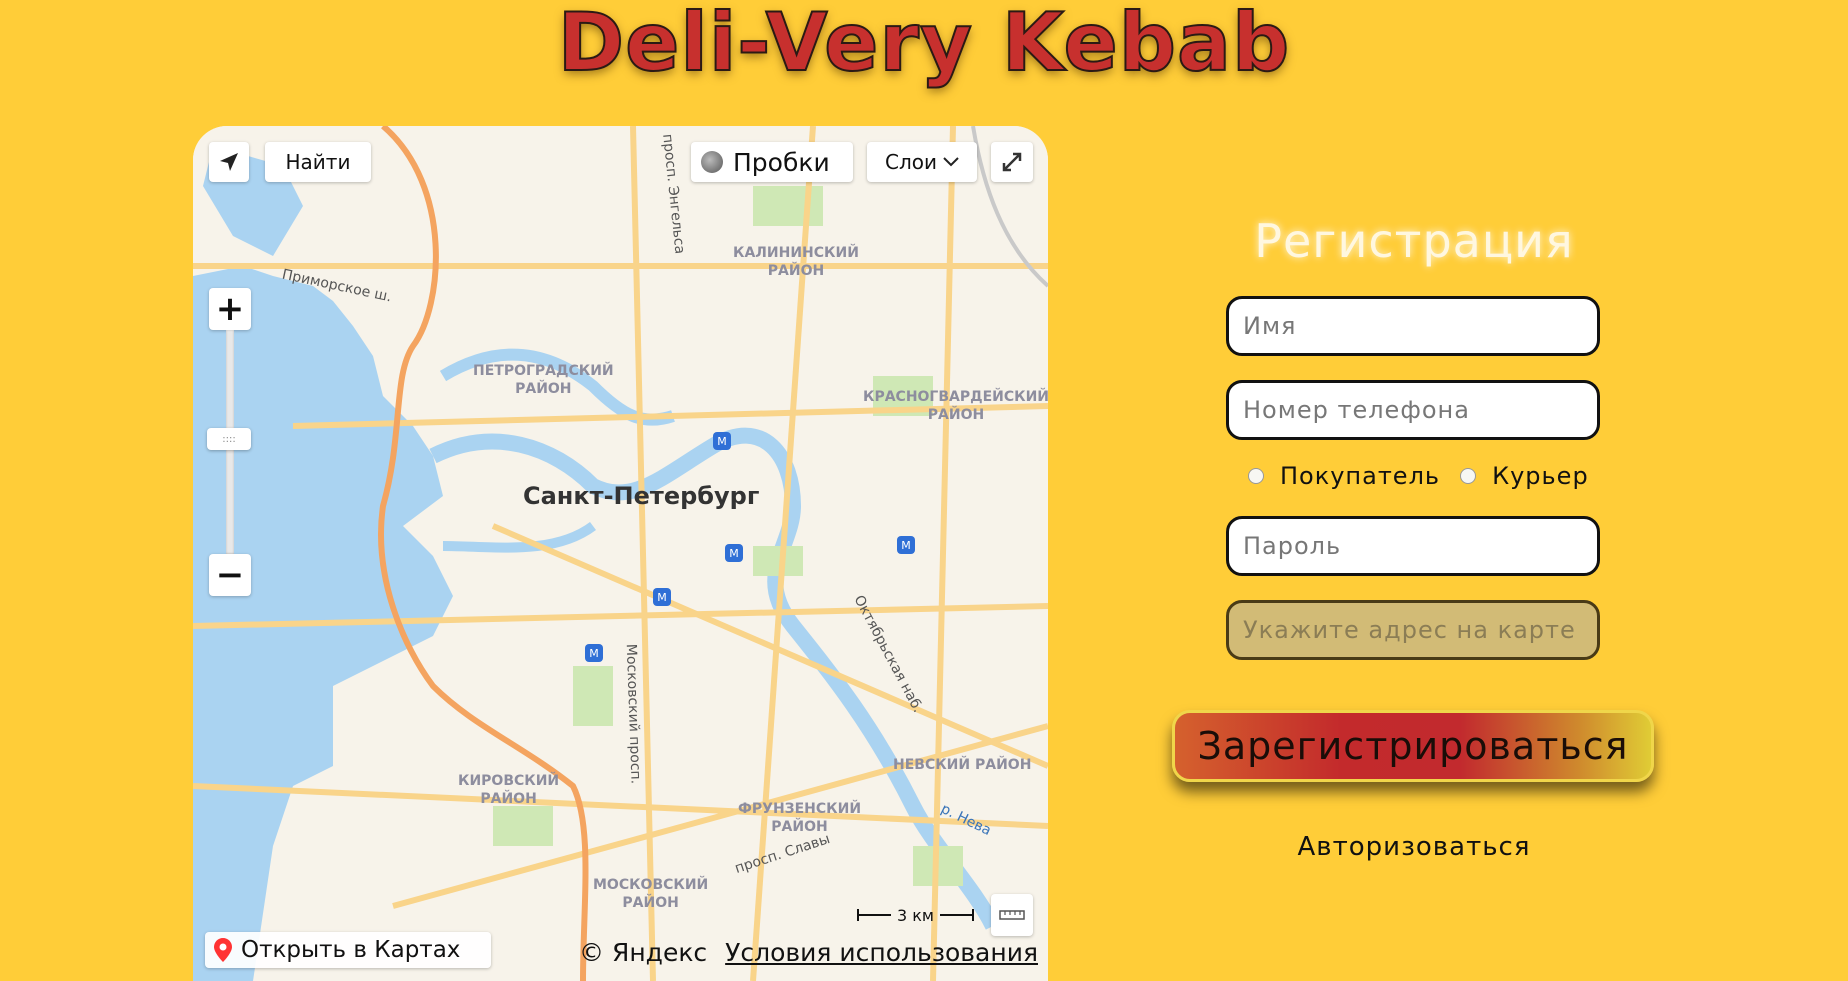  Describe the element at coordinates (781, 162) in the screenshot. I see `traffic-label: Пробки` at that location.